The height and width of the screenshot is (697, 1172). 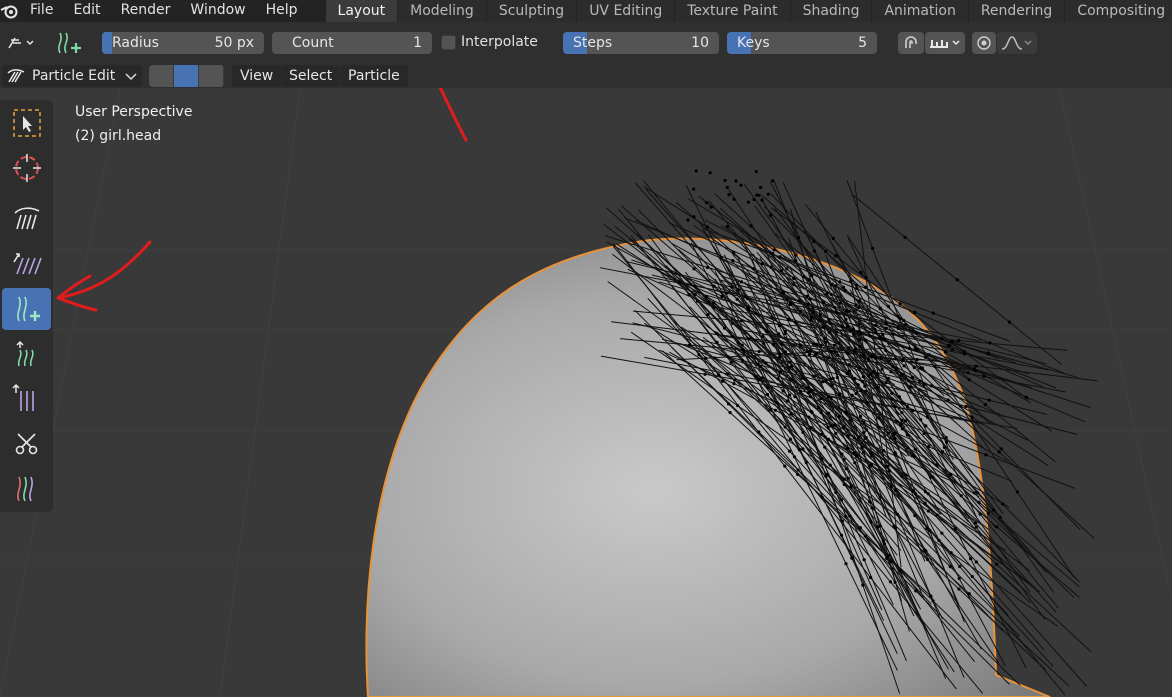 What do you see at coordinates (374, 76) in the screenshot?
I see `particle-menu: Particle` at bounding box center [374, 76].